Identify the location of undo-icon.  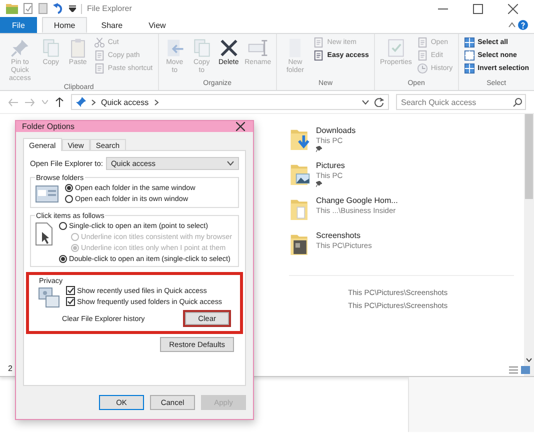
(58, 8).